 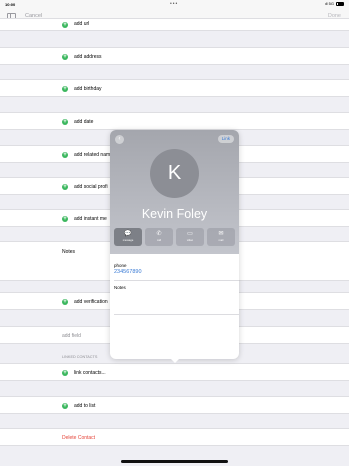 What do you see at coordinates (190, 240) in the screenshot?
I see `action-label: video` at bounding box center [190, 240].